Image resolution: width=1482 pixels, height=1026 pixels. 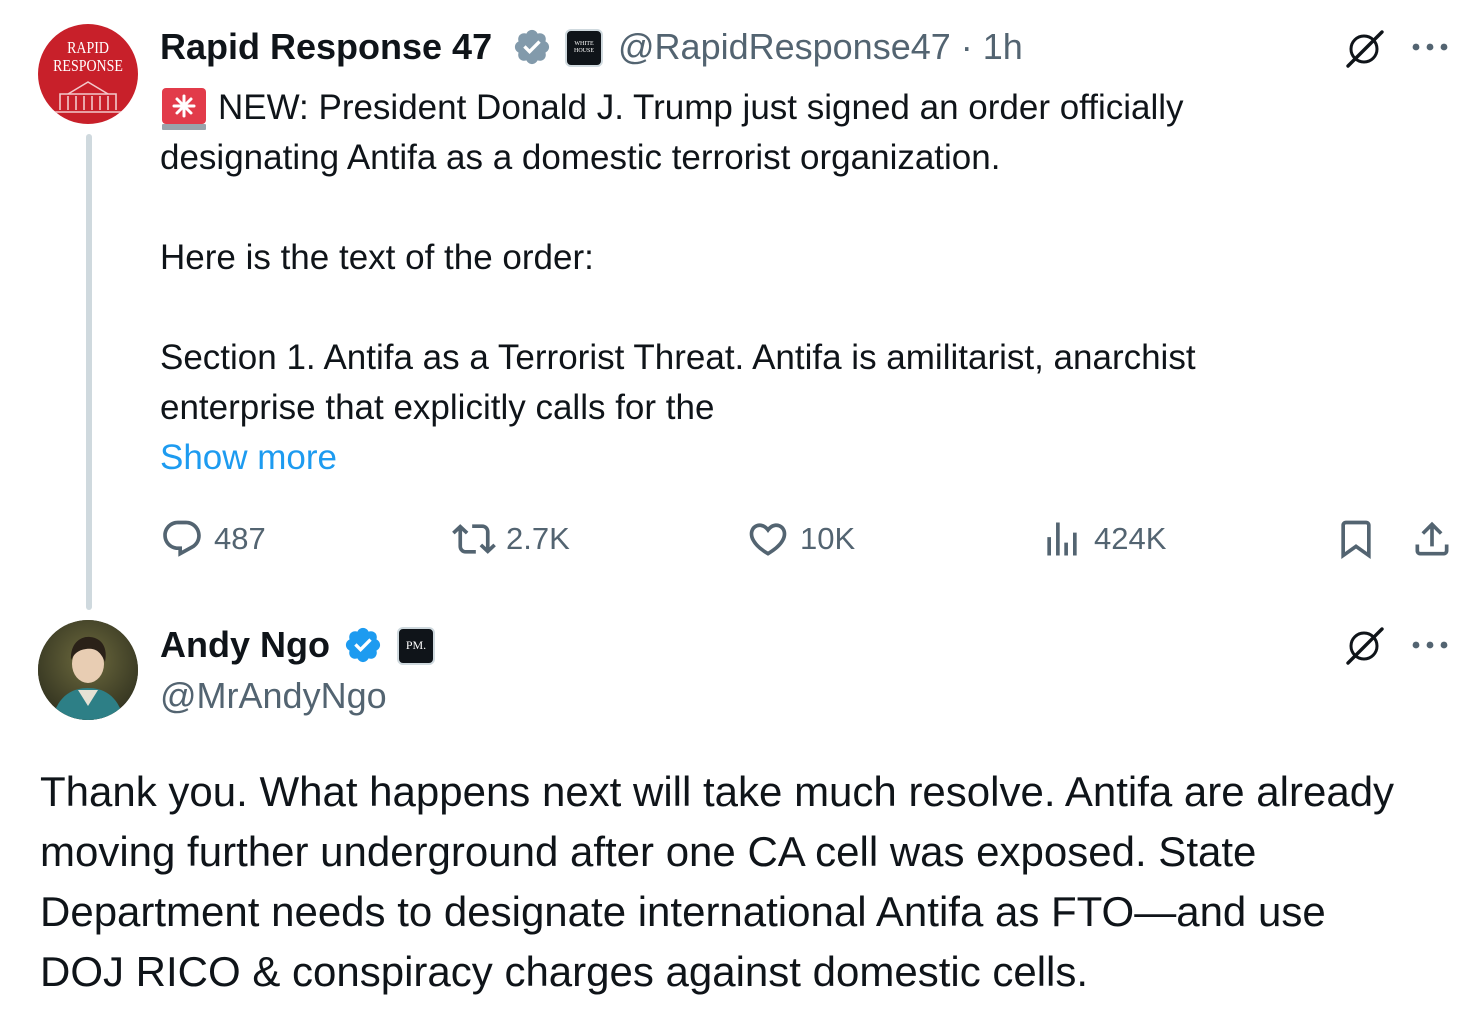 What do you see at coordinates (88, 97) in the screenshot?
I see `white-house-icon` at bounding box center [88, 97].